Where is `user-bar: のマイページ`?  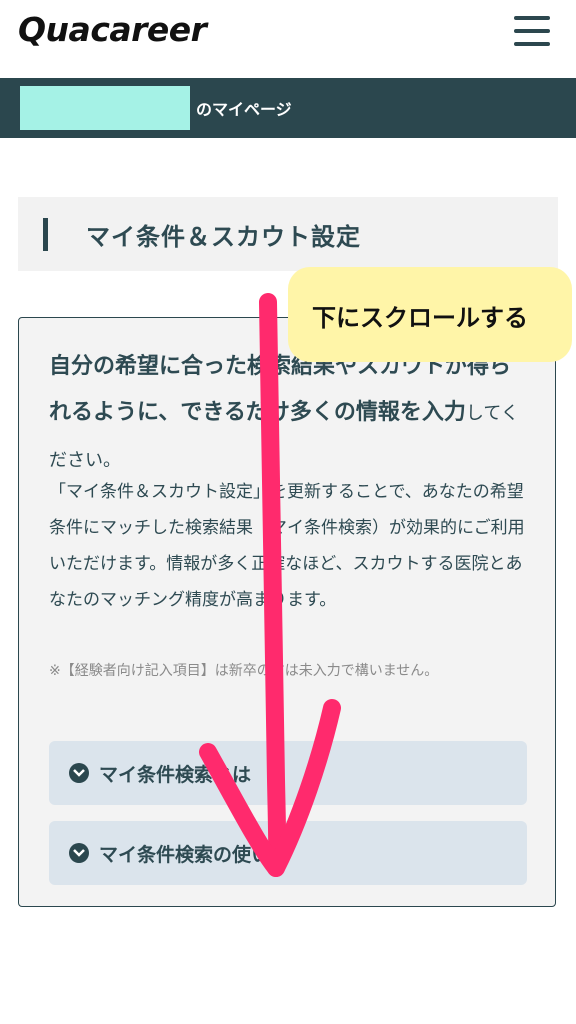 user-bar: のマイページ is located at coordinates (288, 108).